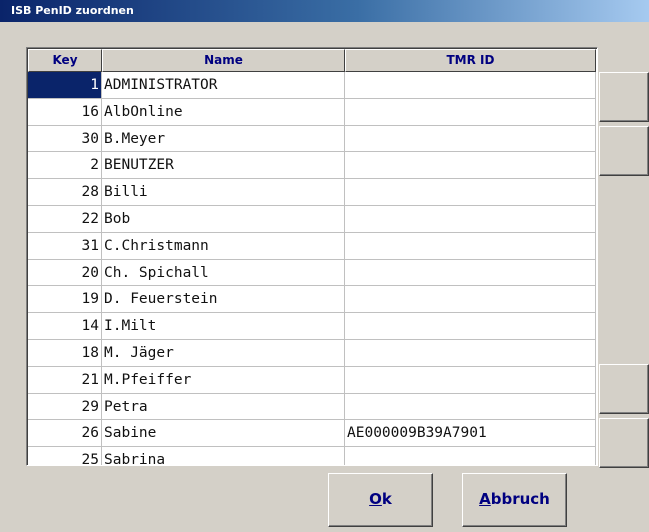  What do you see at coordinates (223, 326) in the screenshot?
I see `cell-name: I.Milt` at bounding box center [223, 326].